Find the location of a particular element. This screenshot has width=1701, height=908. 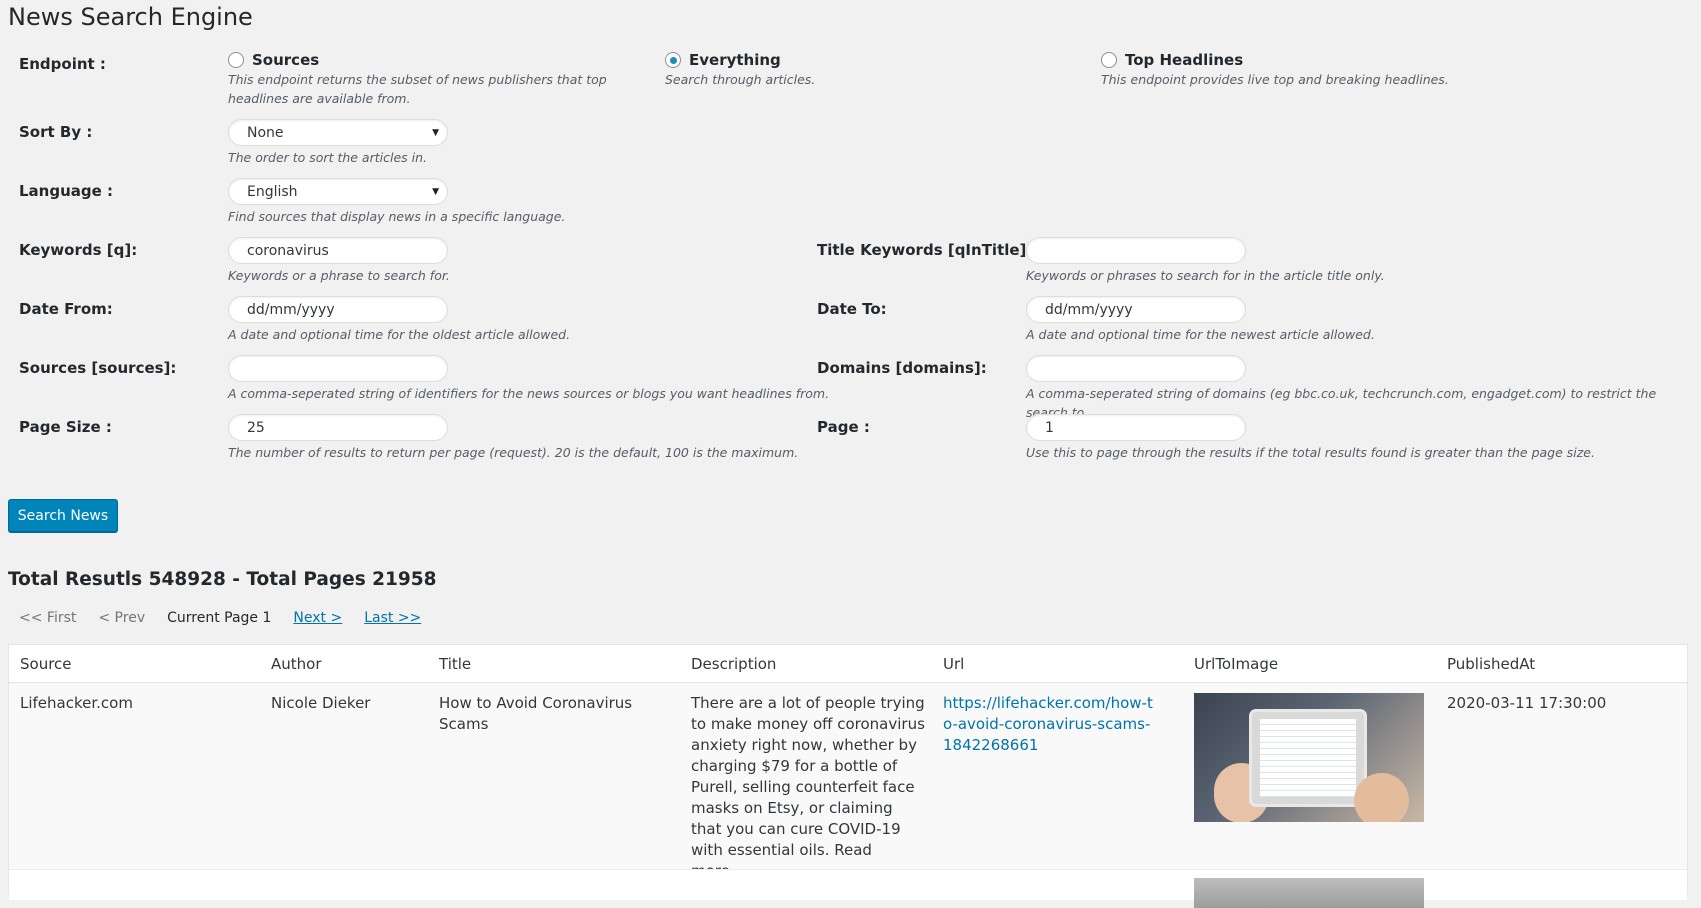

radio-top-headlines-label: Top Headlines is located at coordinates (1184, 60).